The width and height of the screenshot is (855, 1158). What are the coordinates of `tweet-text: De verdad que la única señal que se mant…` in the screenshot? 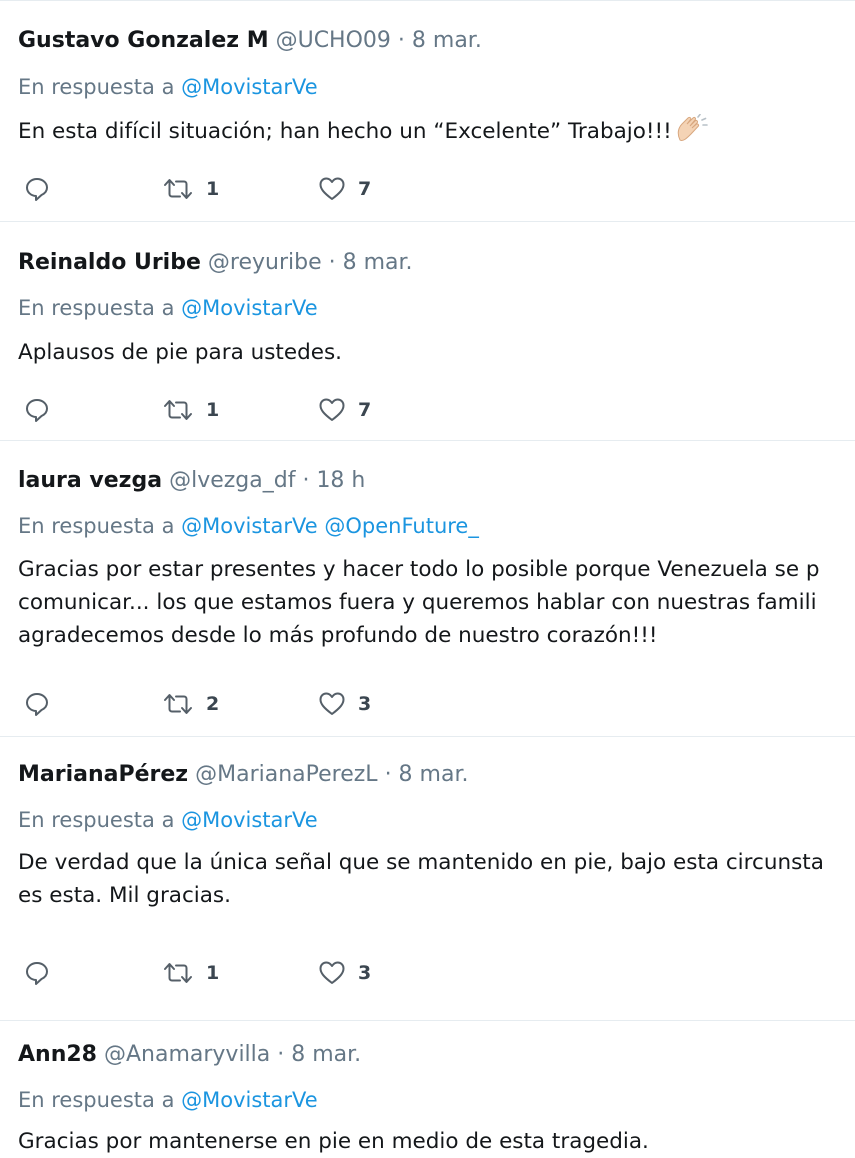 It's located at (436, 879).